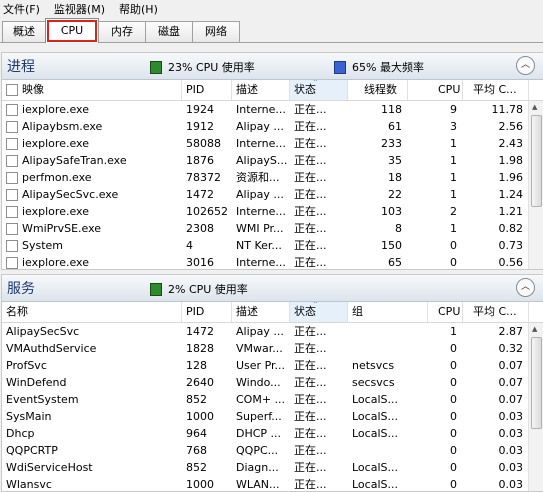  Describe the element at coordinates (272, 288) in the screenshot. I see `services-header: 服务 2% CPU 使用率 ︿` at that location.